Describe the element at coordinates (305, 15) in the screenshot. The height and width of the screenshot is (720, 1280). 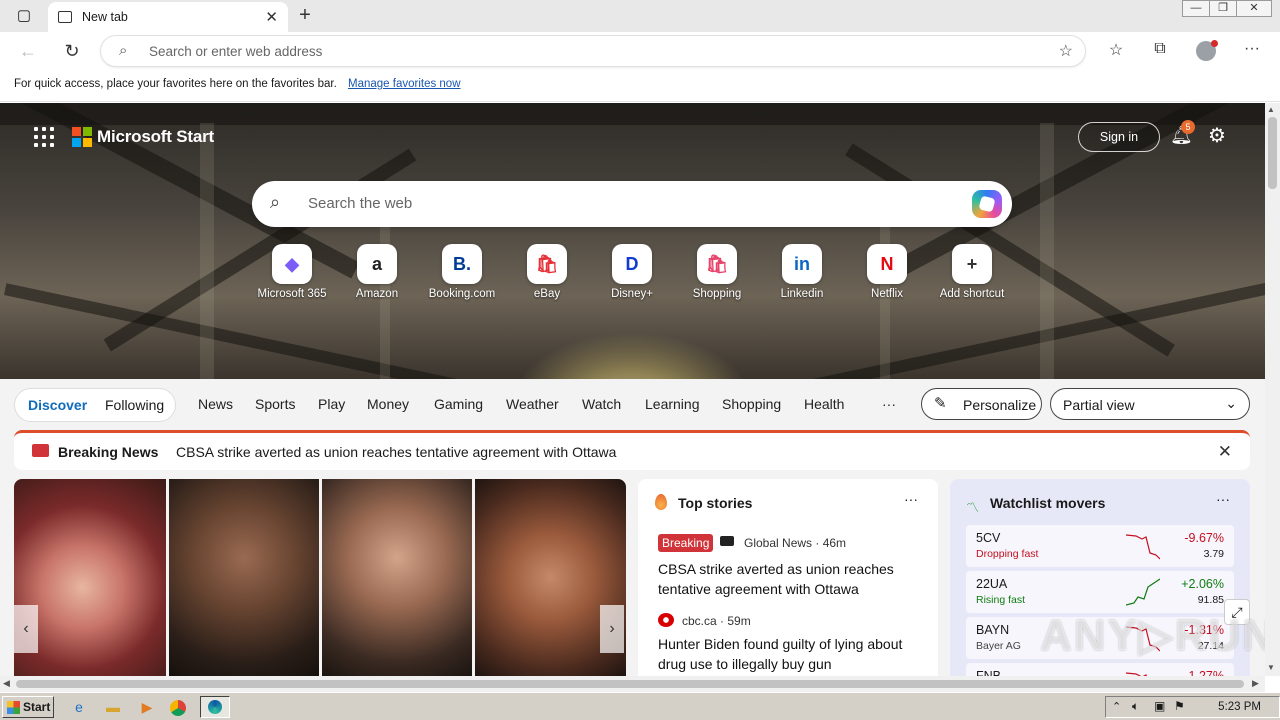
I see `new-tab-button: +` at that location.